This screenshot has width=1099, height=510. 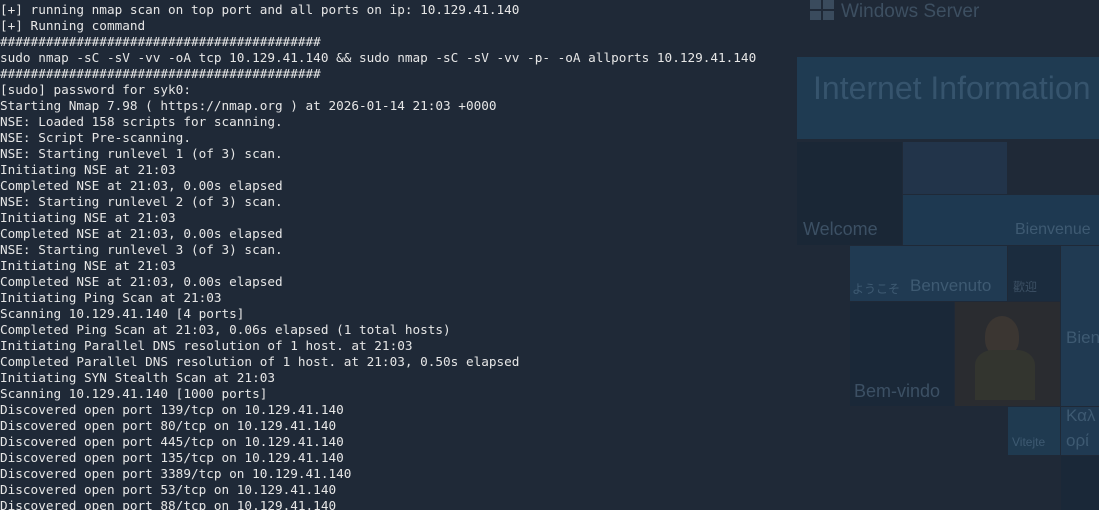 I want to click on terminal-line: NSE: Loaded 158 scripts for scanning., so click(x=141, y=121).